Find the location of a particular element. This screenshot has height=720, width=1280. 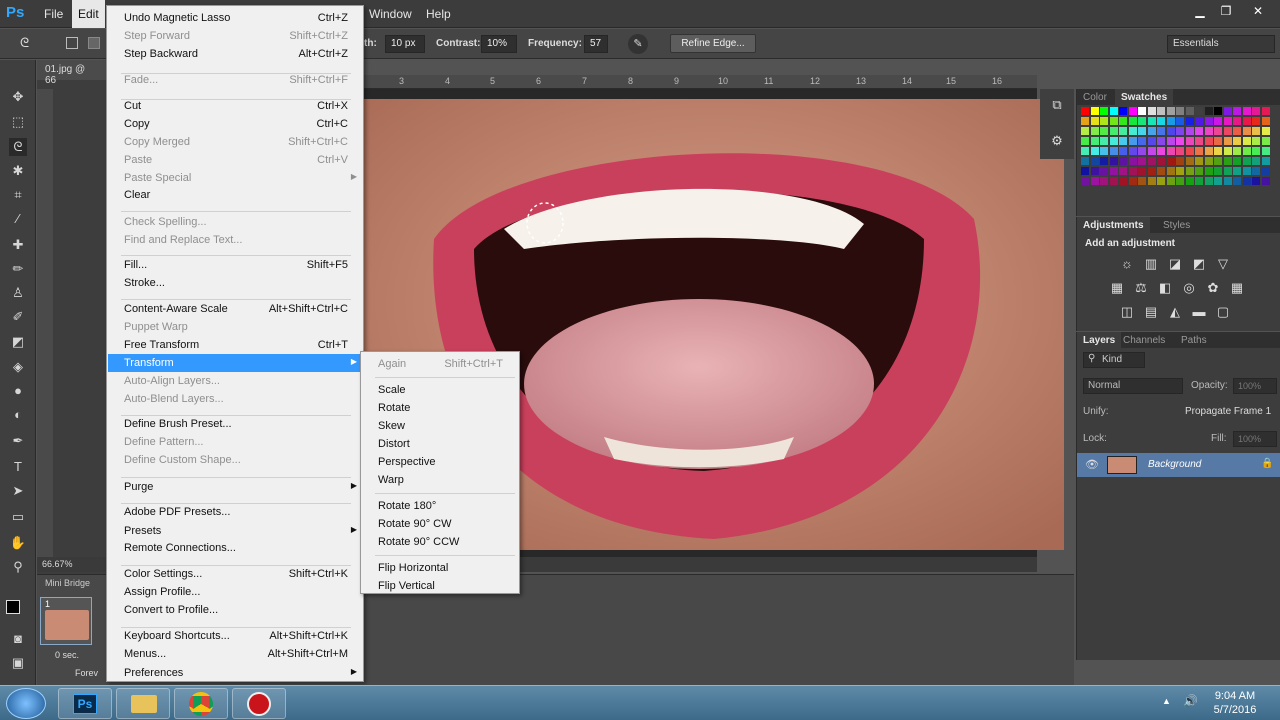

color-balance-icon: ⚖ is located at coordinates (1141, 288).